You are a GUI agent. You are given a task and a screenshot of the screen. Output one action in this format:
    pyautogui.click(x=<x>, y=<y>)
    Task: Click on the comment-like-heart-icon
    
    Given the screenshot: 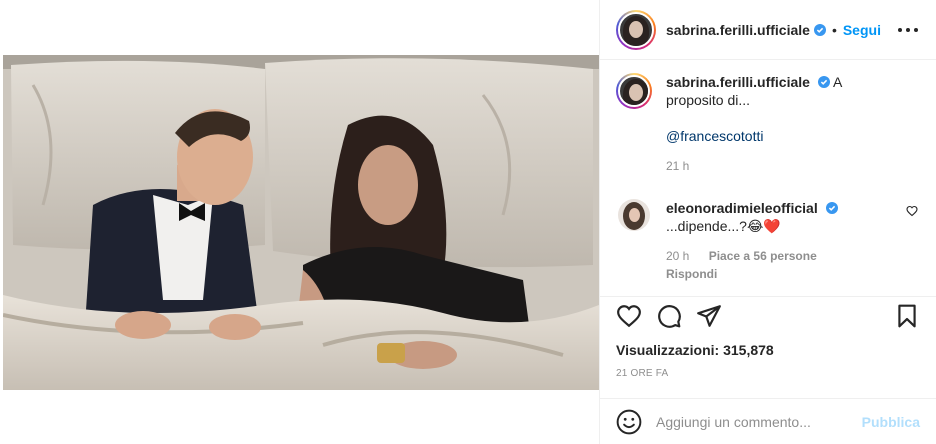 What is the action you would take?
    pyautogui.click(x=912, y=211)
    